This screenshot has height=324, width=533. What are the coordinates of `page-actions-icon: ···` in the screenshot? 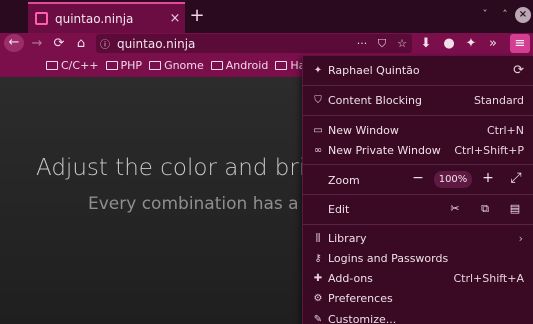 It's located at (362, 43).